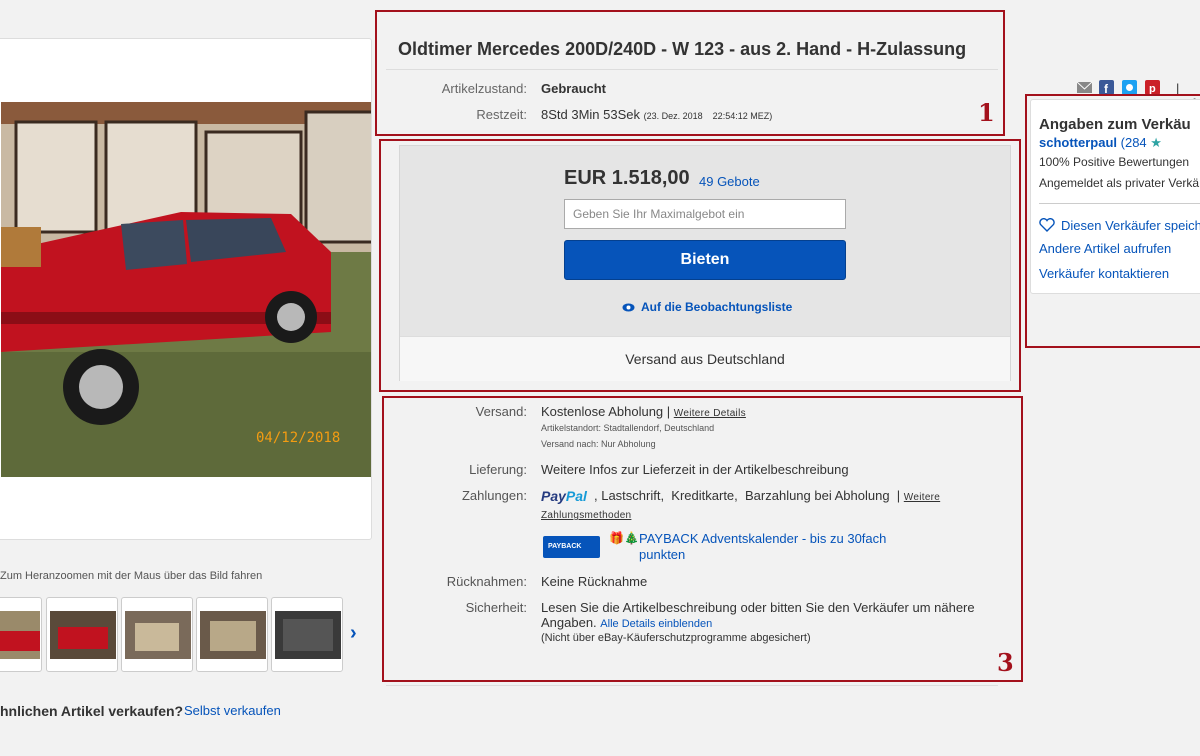  What do you see at coordinates (298, 438) in the screenshot?
I see `photo-date-stamp: 04/12/2018` at bounding box center [298, 438].